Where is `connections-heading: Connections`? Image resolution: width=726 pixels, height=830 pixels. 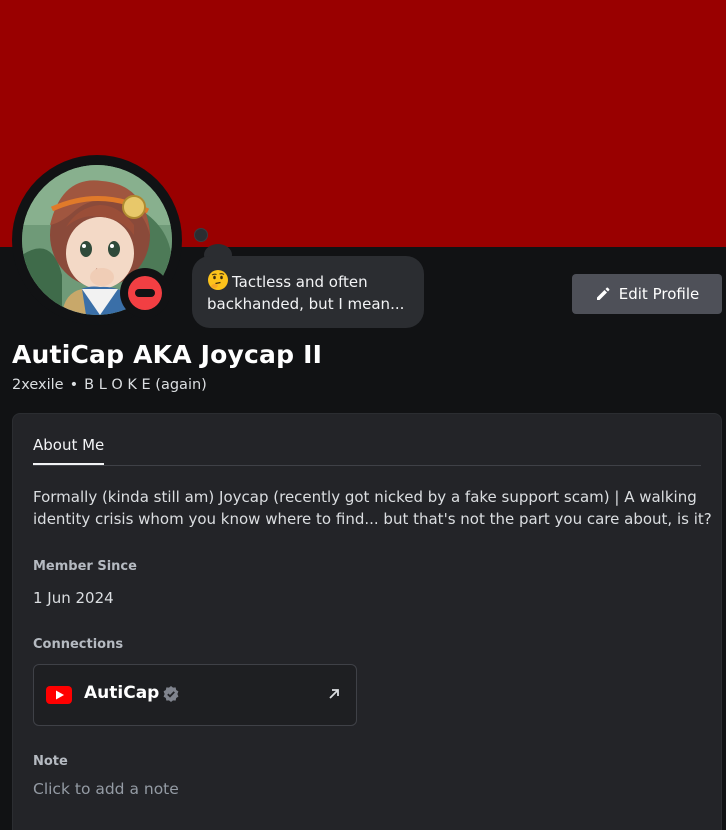 connections-heading: Connections is located at coordinates (78, 644).